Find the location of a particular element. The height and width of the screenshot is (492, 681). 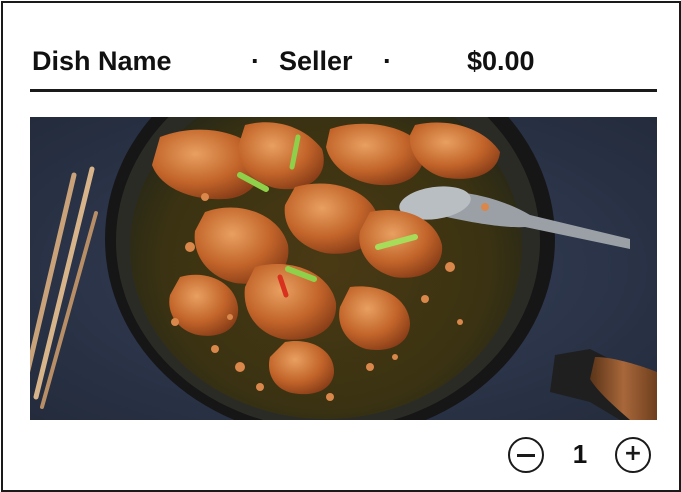

seller-name: Seller is located at coordinates (316, 61).